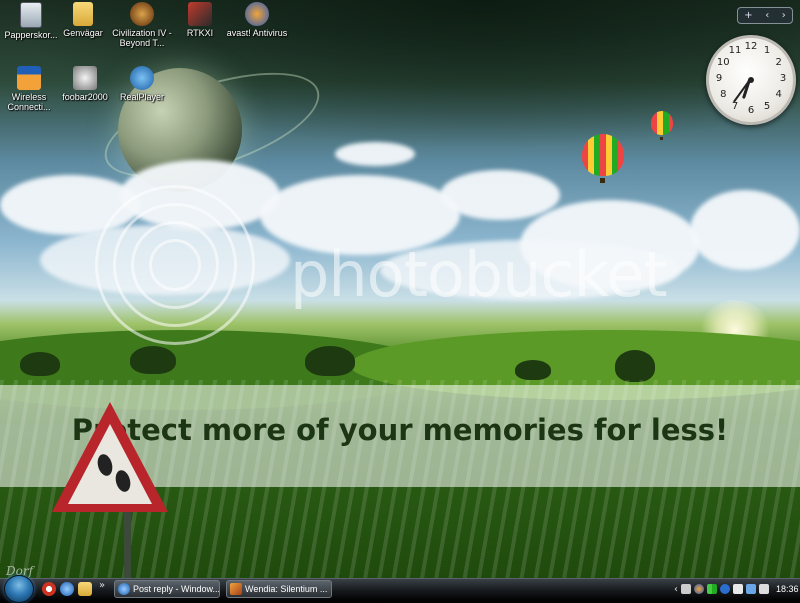  I want to click on security-tray-icon, so click(686, 589).